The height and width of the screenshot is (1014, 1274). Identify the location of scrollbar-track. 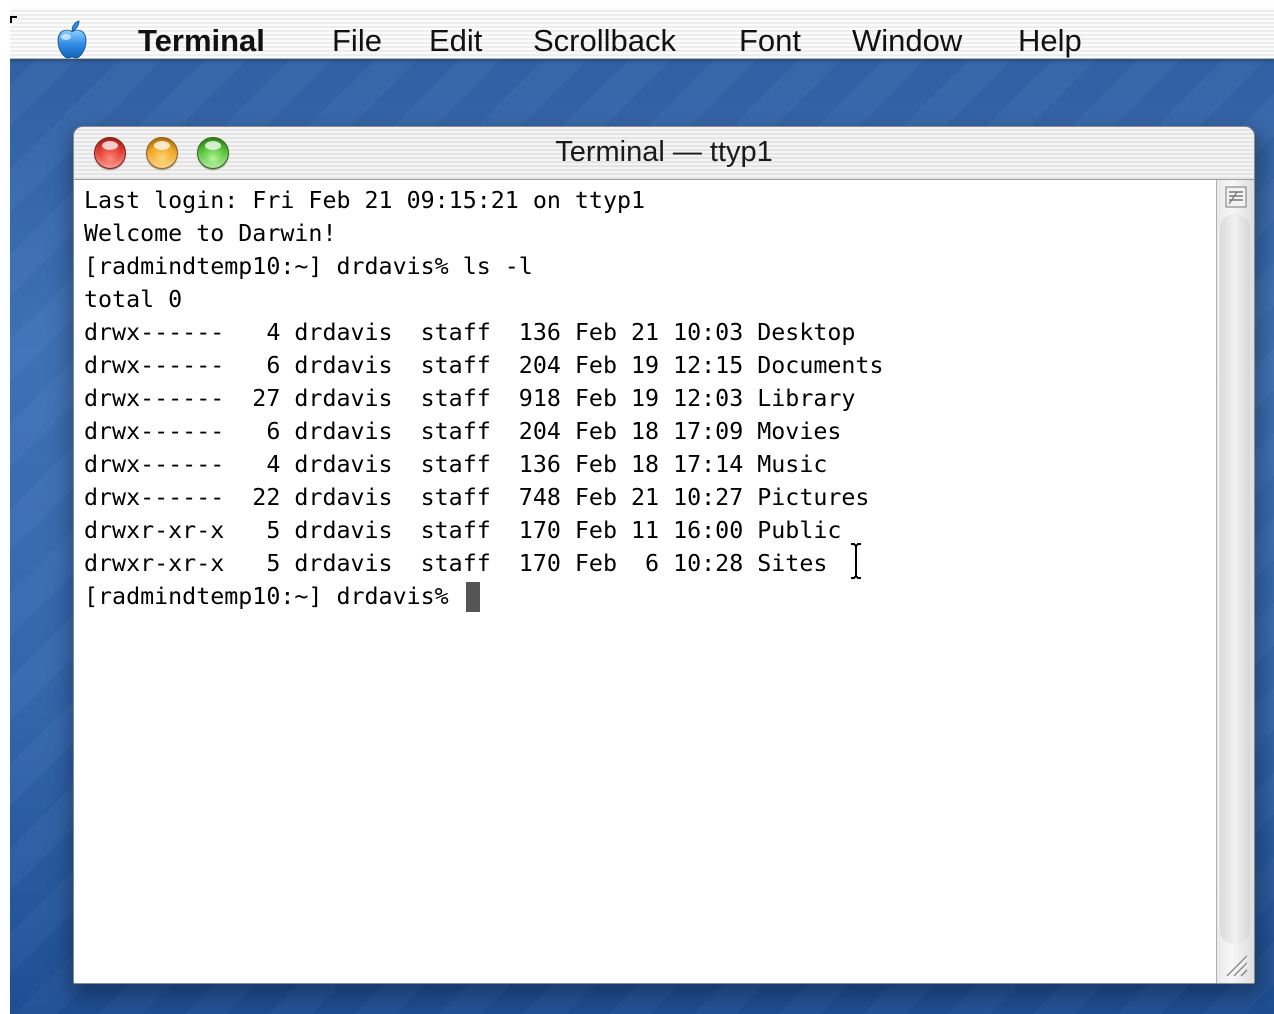
(1235, 579).